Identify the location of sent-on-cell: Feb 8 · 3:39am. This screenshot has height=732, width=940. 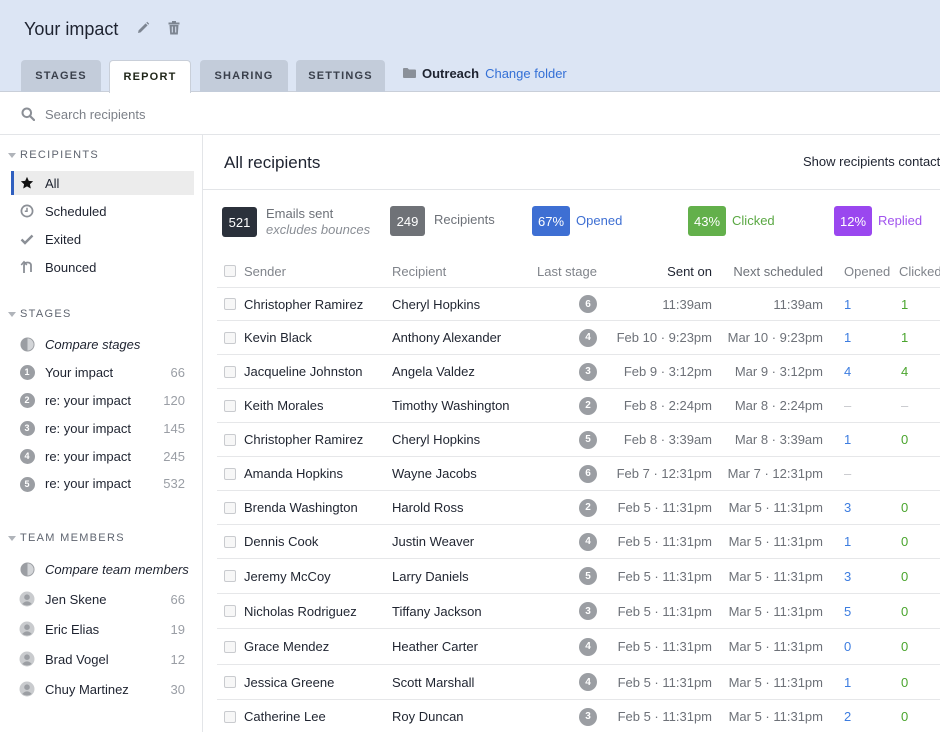
(667, 439).